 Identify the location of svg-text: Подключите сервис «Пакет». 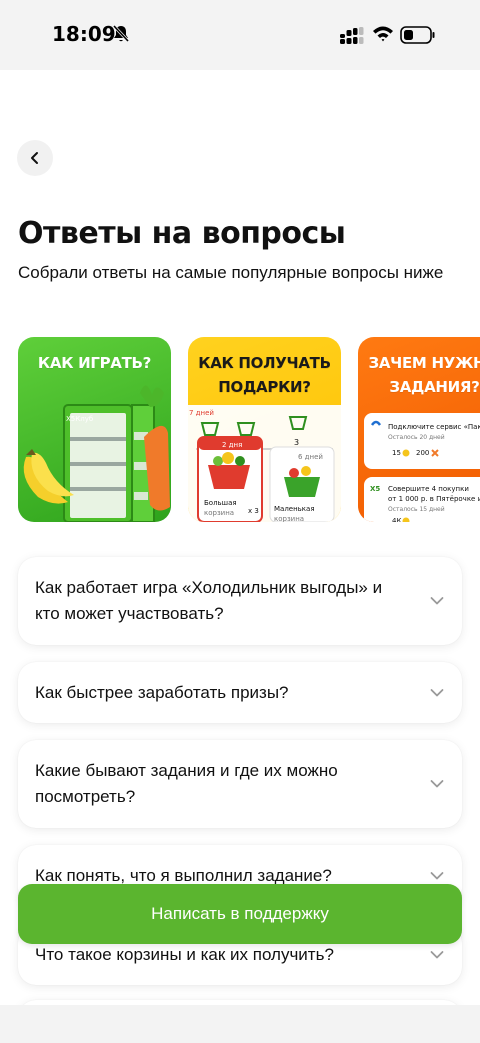
(434, 427).